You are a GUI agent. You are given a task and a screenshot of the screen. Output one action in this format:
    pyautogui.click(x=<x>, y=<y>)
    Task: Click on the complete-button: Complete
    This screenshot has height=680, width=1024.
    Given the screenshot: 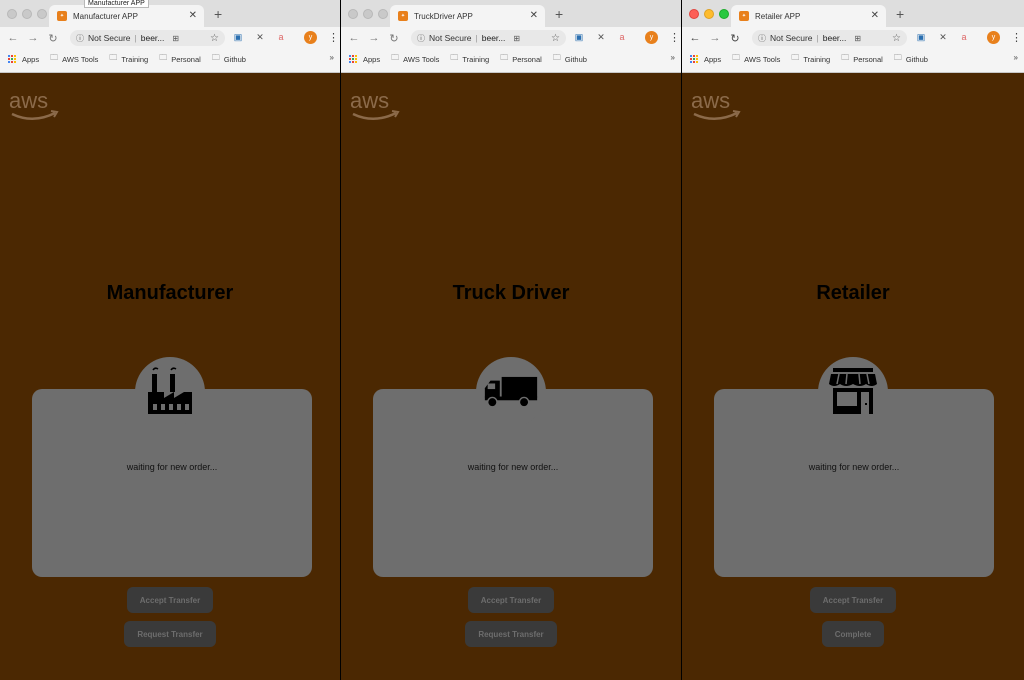 What is the action you would take?
    pyautogui.click(x=853, y=634)
    